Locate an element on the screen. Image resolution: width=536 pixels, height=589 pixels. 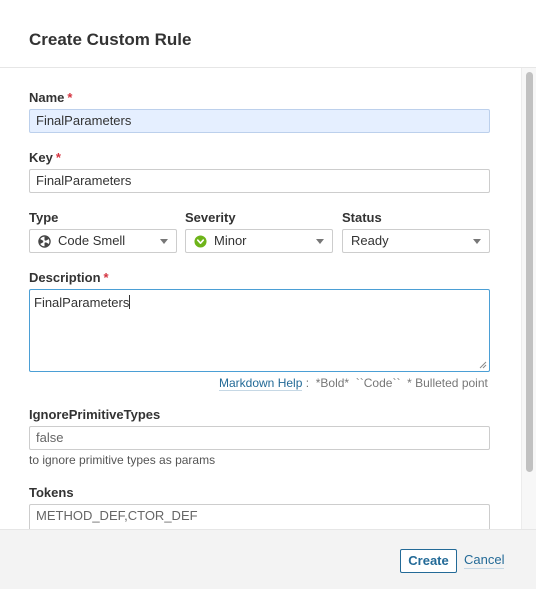
dialog-header: Create Custom Rule is located at coordinates (268, 34).